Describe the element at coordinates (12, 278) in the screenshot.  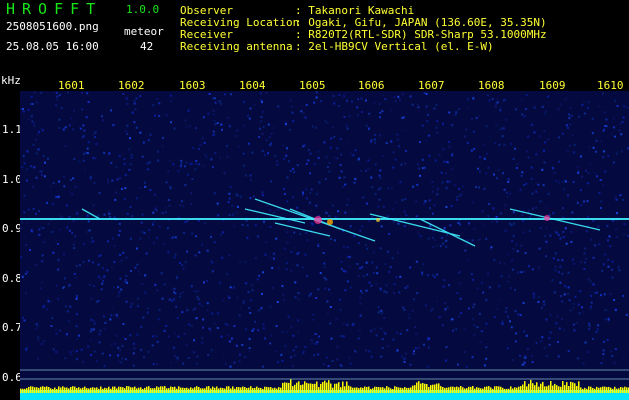
I see `y-tick: 0.8` at that location.